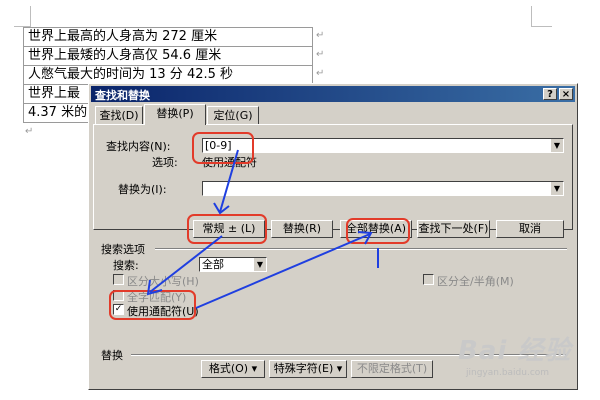 The image size is (600, 400). Describe the element at coordinates (229, 181) in the screenshot. I see `arrow-find-to-normal` at that location.